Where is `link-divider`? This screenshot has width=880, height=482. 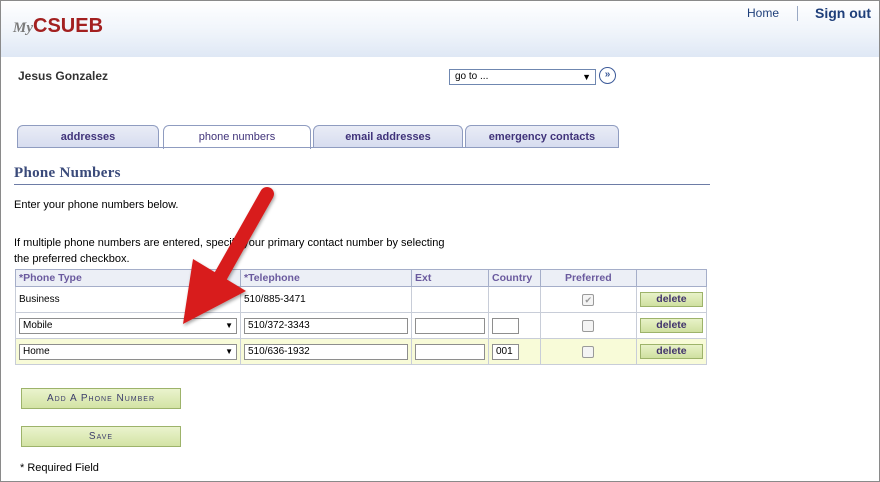 link-divider is located at coordinates (797, 13).